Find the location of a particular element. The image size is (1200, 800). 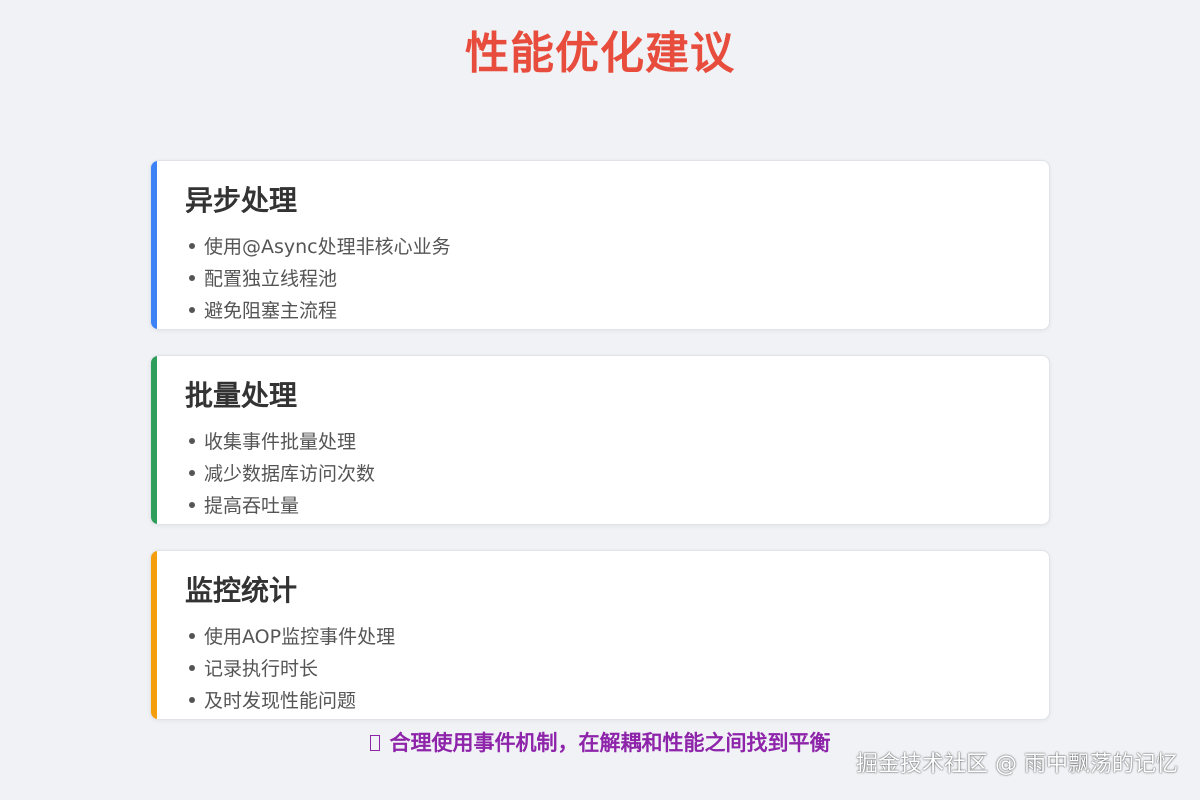

list-item: 使用@Async处理非核心业务 is located at coordinates (619, 247).